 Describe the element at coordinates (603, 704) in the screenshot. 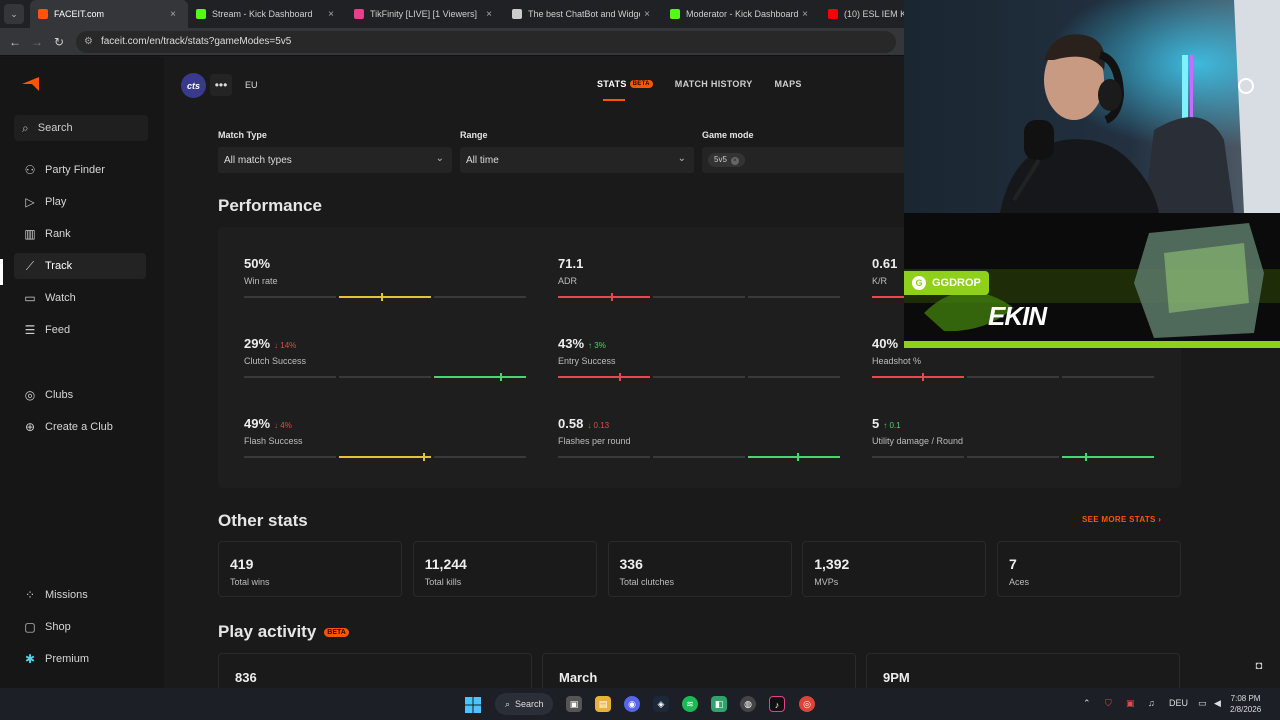

I see `file-explorer-icon: ▤` at that location.